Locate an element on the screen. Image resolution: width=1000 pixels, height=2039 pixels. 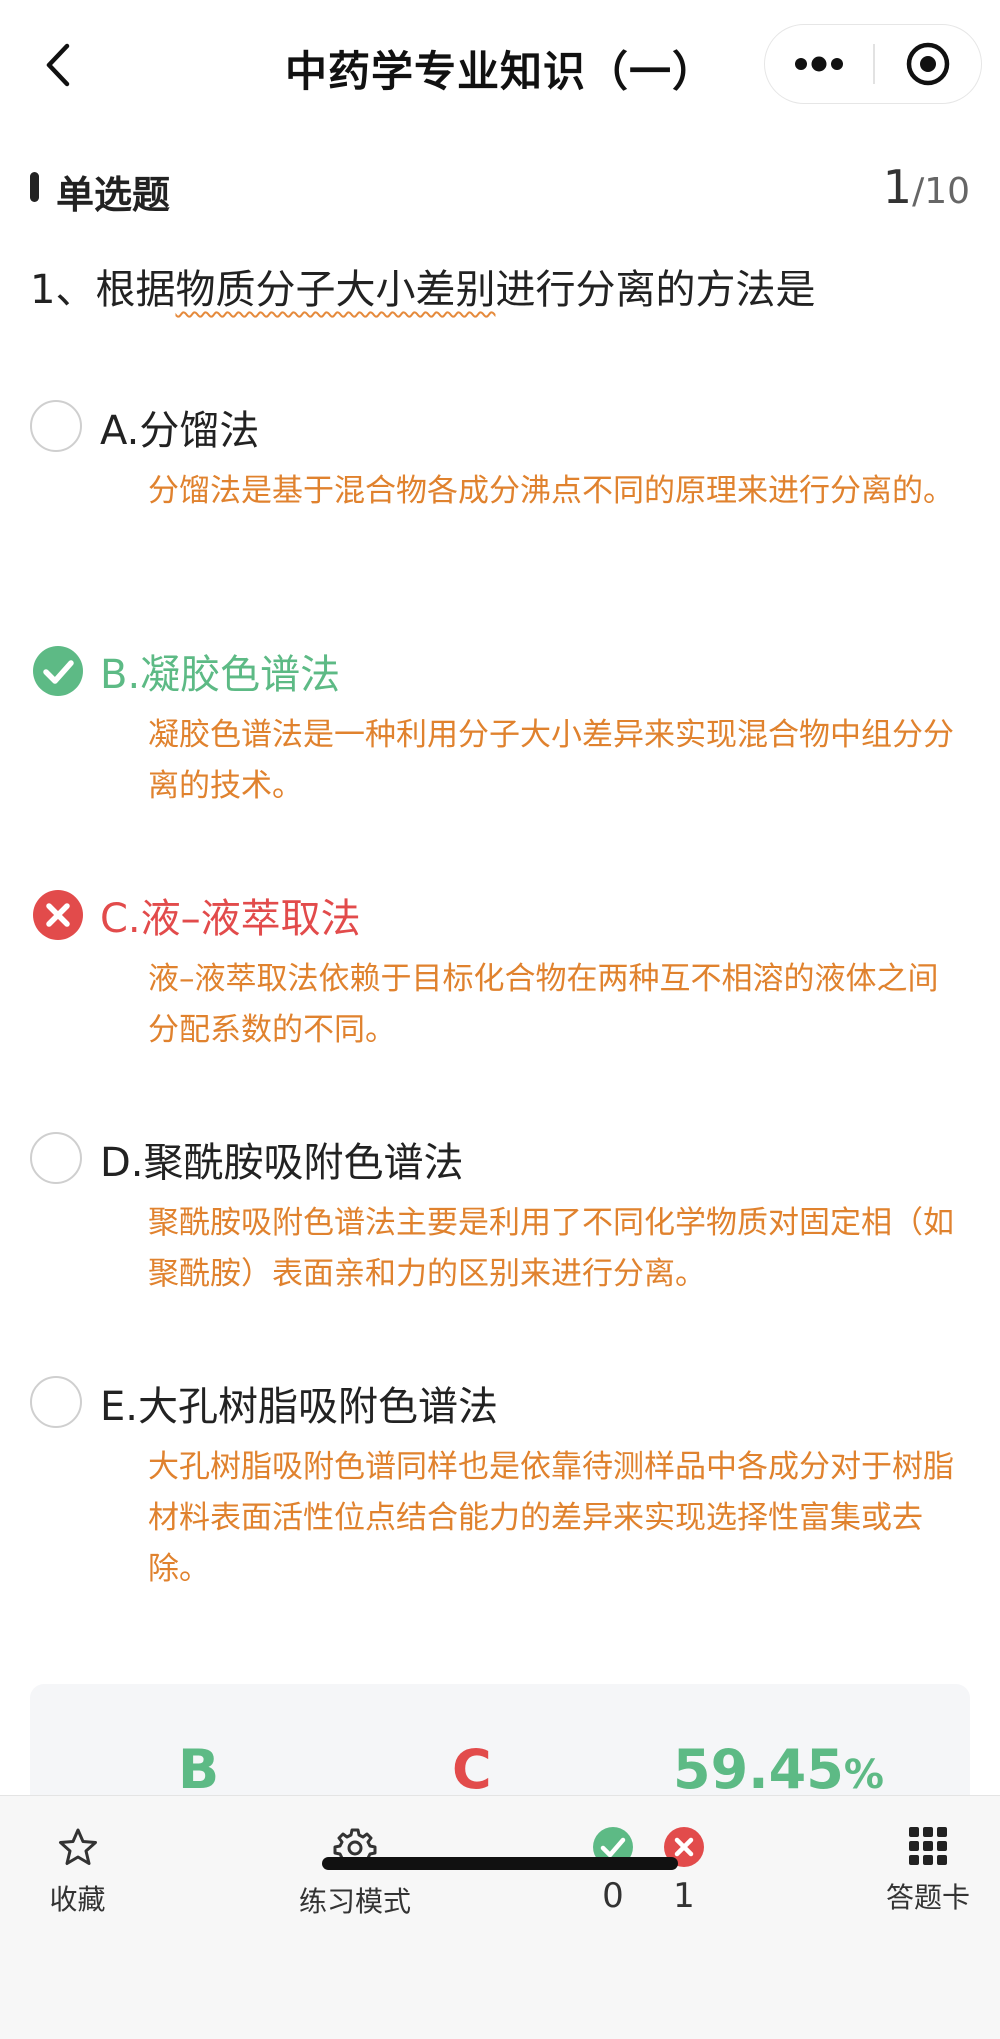
option-c-label: C.液–液萃取法 is located at coordinates (230, 919).